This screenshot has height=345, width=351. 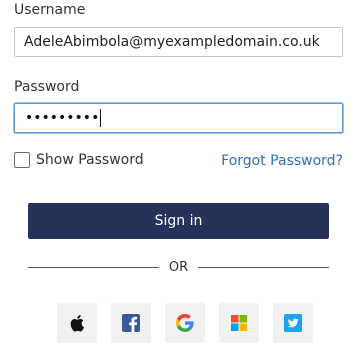 I want to click on google-login-button, so click(x=185, y=323).